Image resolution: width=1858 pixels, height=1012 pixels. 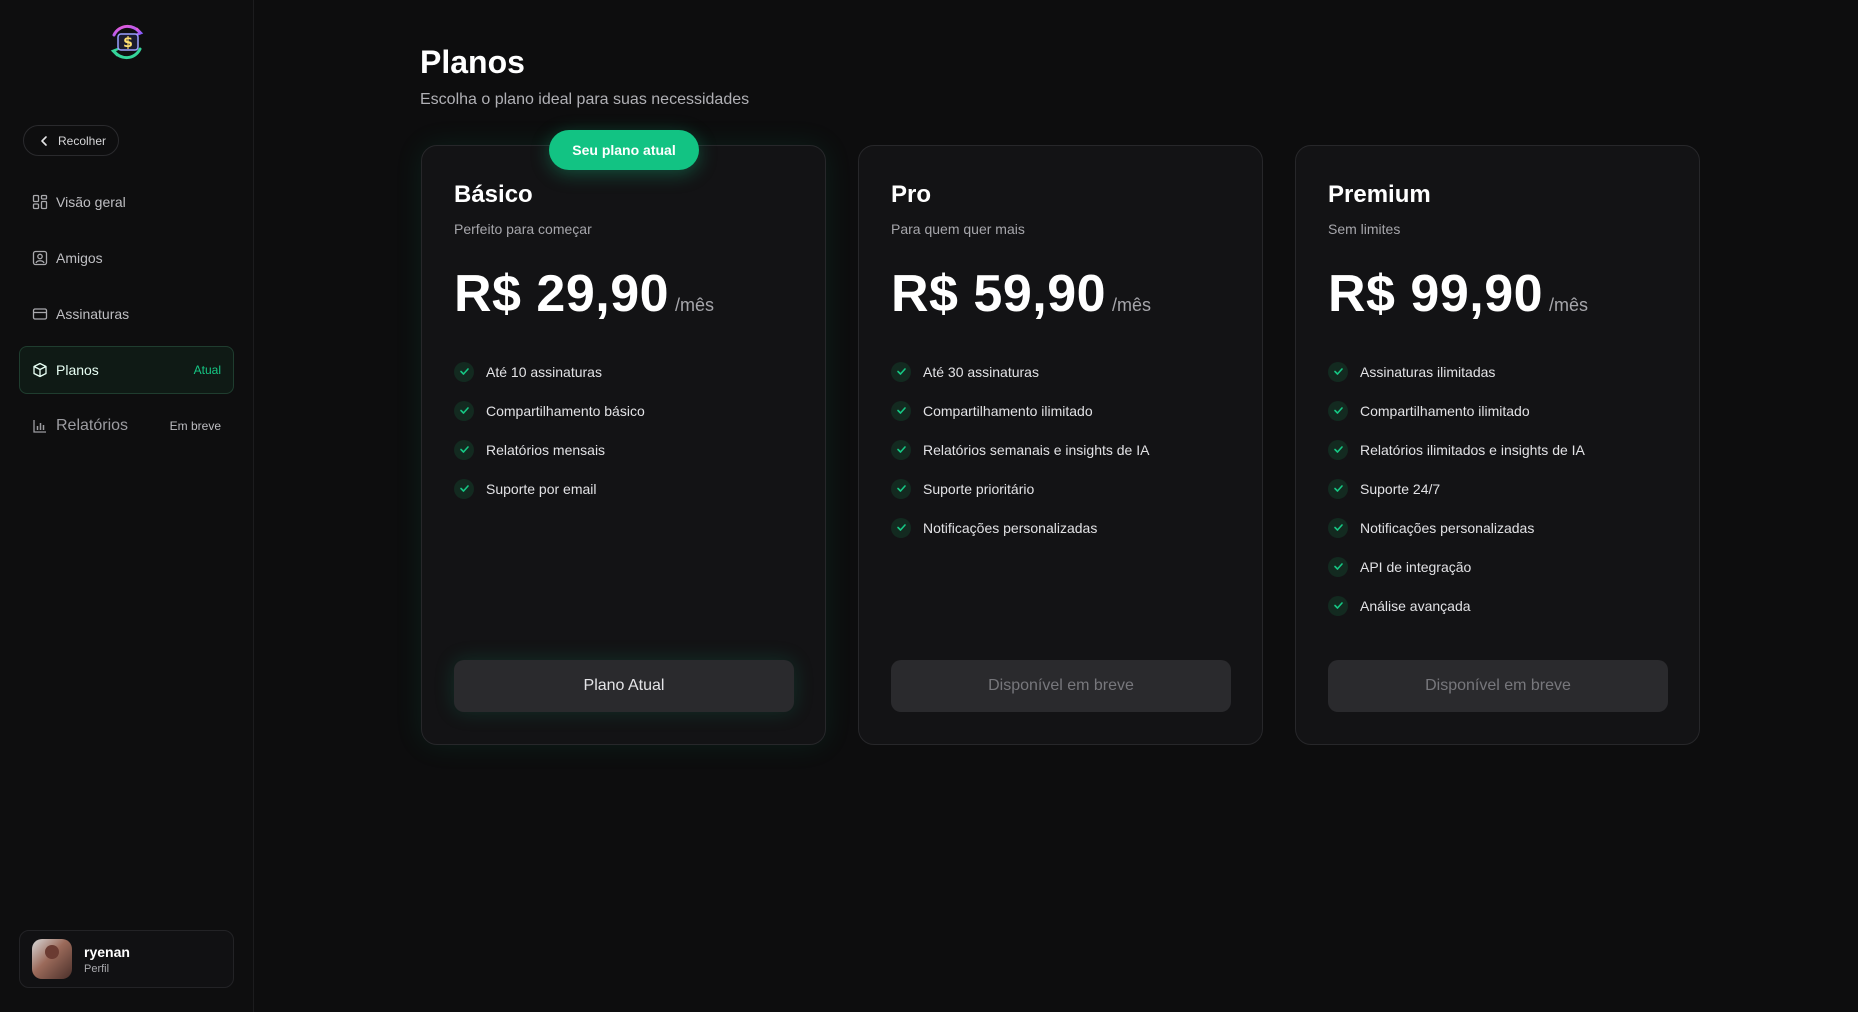 I want to click on feature-item: Análise avançada, so click(x=1456, y=605).